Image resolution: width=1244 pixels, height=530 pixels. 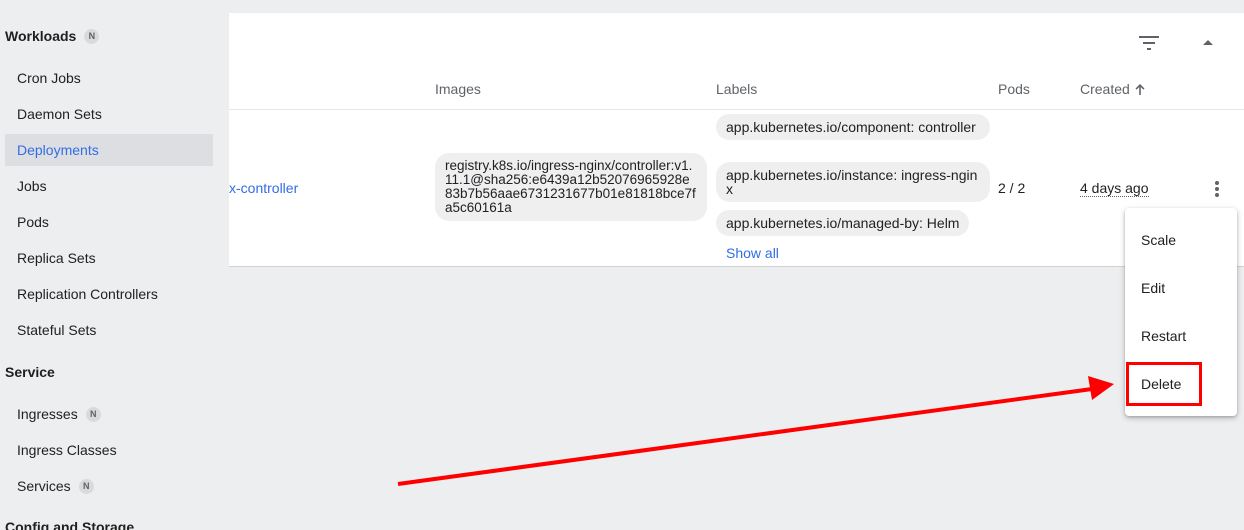 What do you see at coordinates (755, 431) in the screenshot?
I see `annotation-arrow` at bounding box center [755, 431].